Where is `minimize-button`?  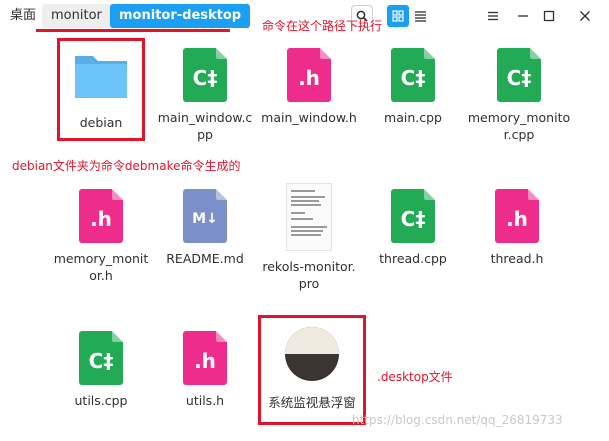 minimize-button is located at coordinates (523, 16).